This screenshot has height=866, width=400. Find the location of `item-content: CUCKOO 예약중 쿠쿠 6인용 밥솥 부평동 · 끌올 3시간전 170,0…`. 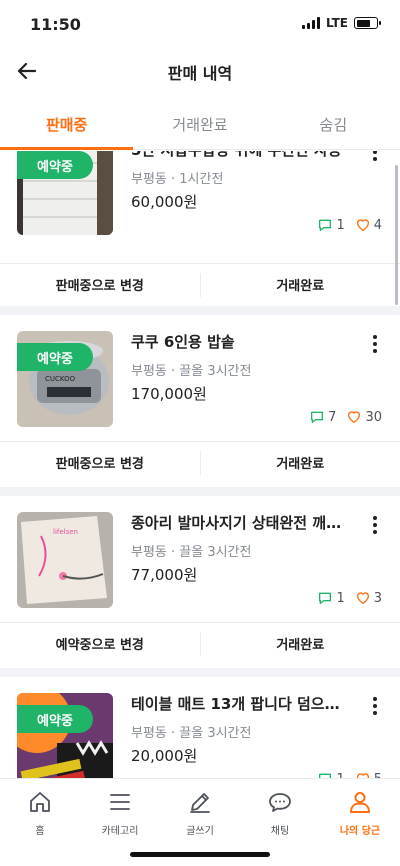

item-content: CUCKOO 예약중 쿠쿠 6인용 밥솥 부평동 · 끌올 3시간전 170,0… is located at coordinates (200, 387).